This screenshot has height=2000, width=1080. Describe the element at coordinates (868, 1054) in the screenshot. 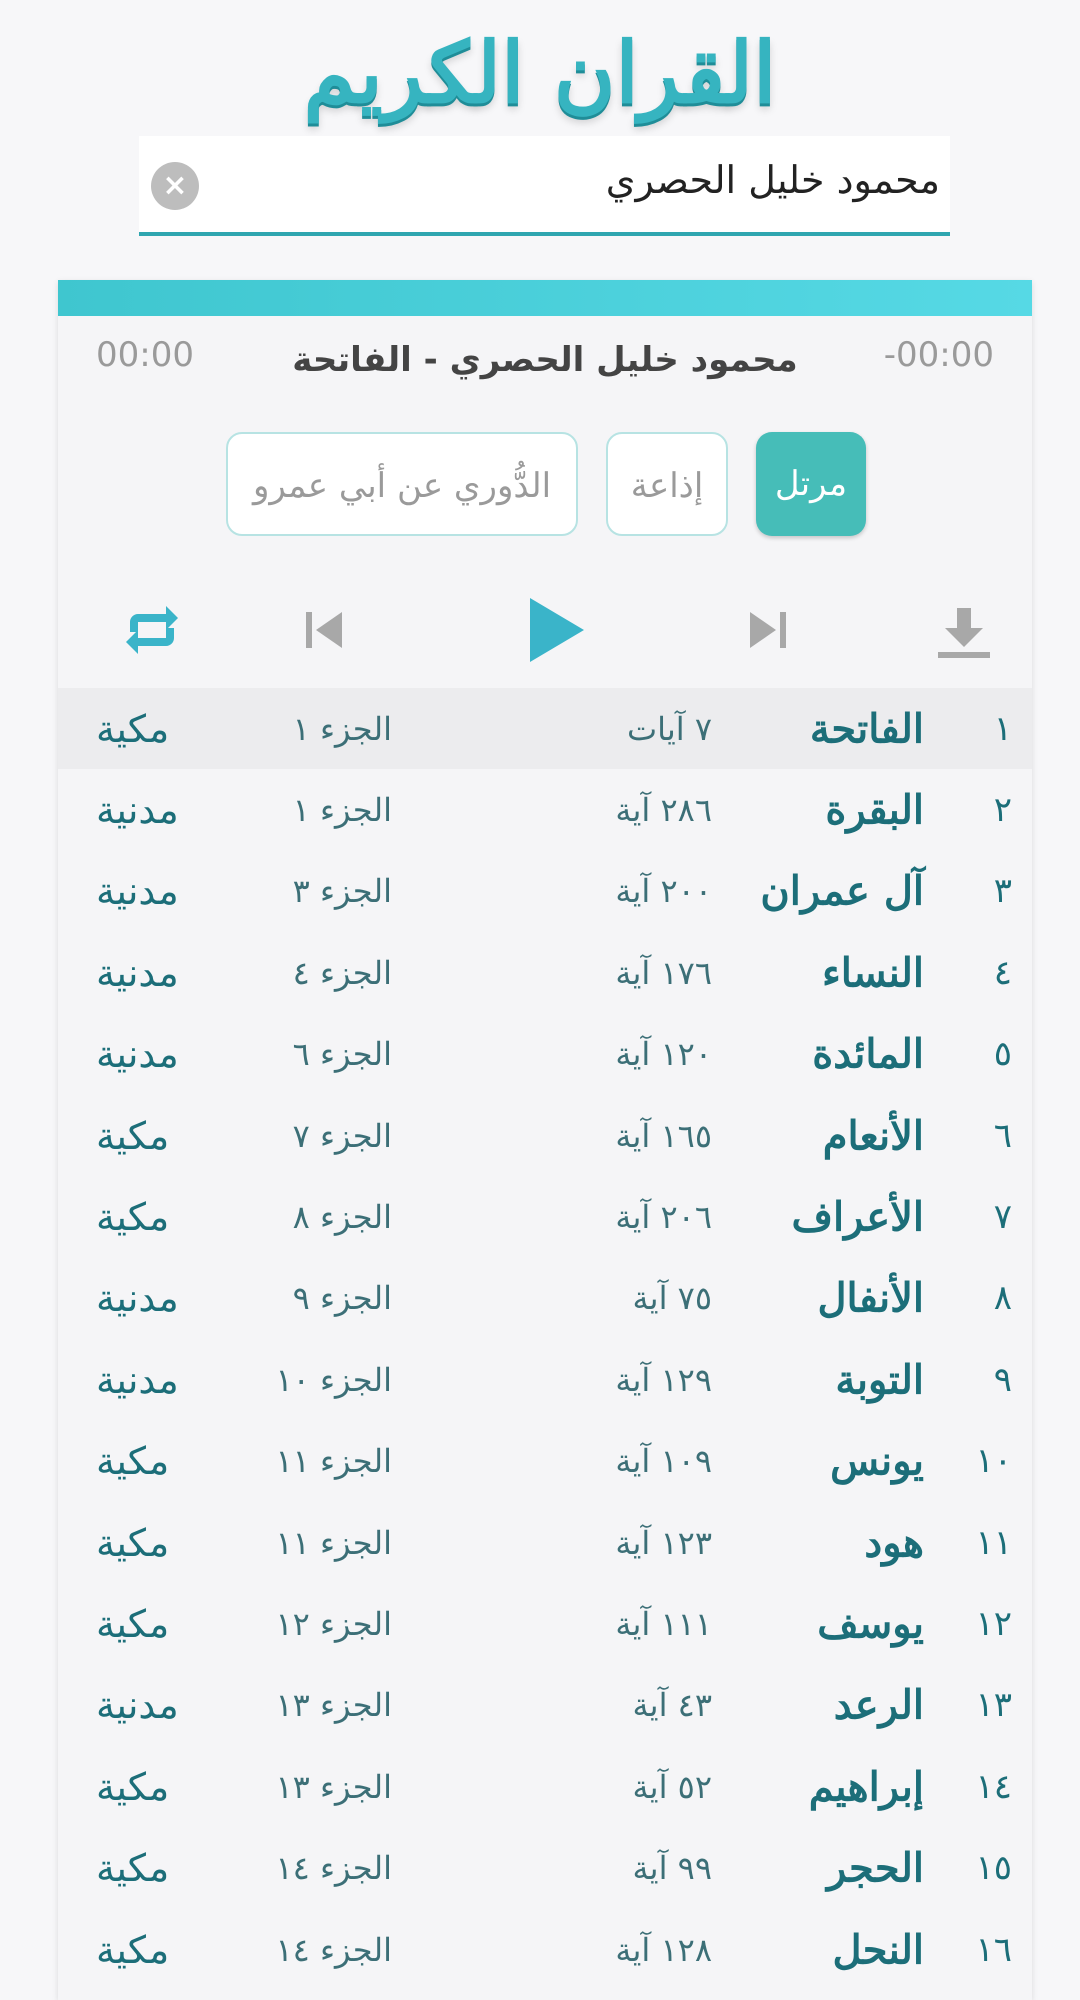

I see `surah-name: المائدة` at that location.